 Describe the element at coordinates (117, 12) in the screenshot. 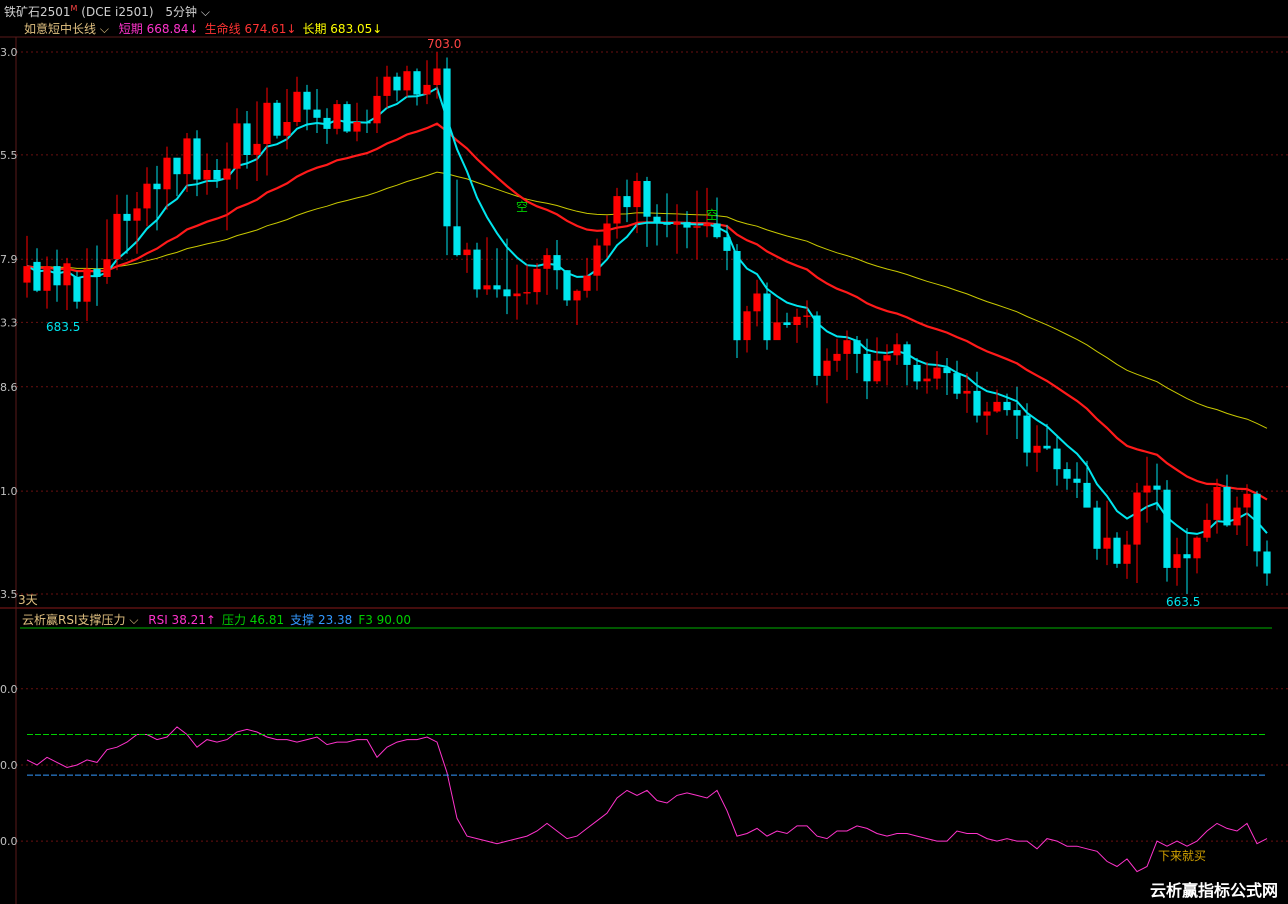

I see `instrument-code: (DCE i2501)` at that location.